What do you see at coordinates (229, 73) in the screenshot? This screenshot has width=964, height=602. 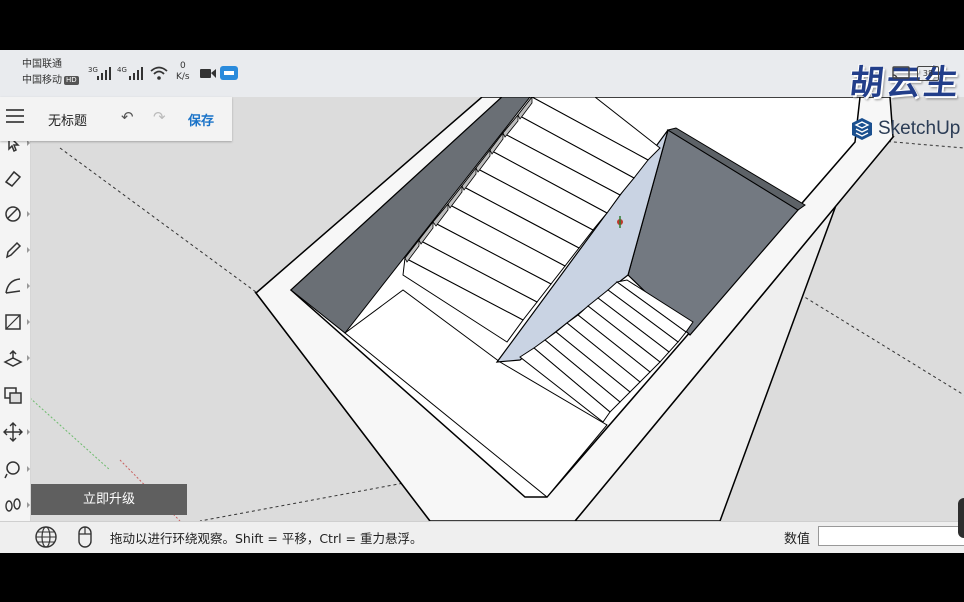 I see `app-icon` at bounding box center [229, 73].